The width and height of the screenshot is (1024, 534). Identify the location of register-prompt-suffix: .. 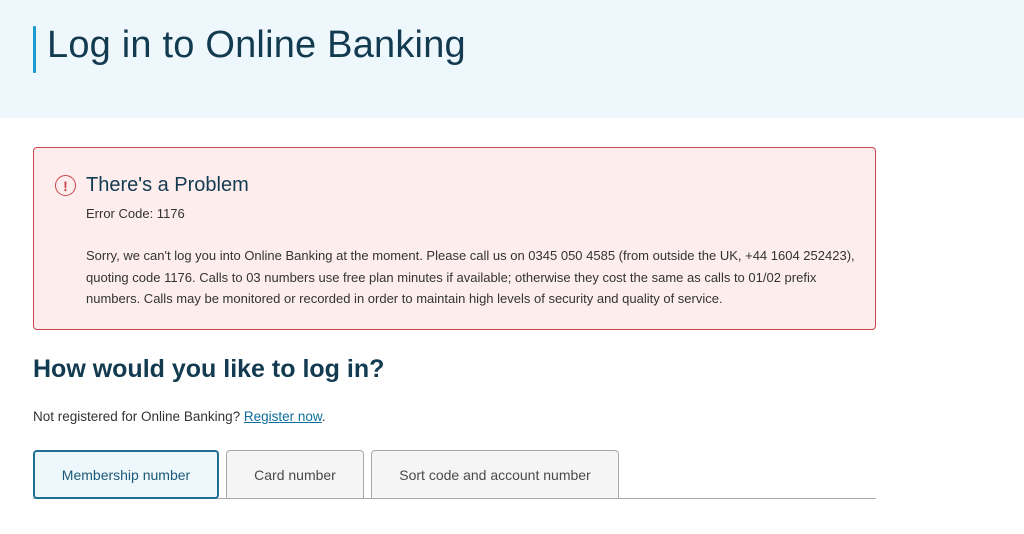
(323, 416).